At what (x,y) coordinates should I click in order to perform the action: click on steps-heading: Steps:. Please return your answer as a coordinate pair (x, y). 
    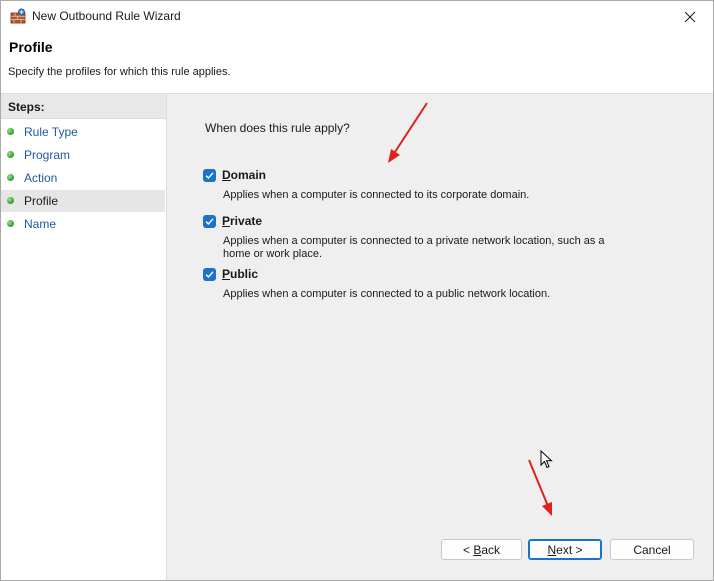
    Looking at the image, I should click on (83, 106).